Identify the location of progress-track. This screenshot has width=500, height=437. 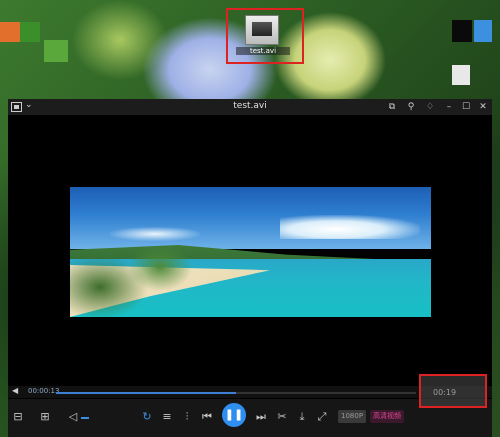
(236, 393).